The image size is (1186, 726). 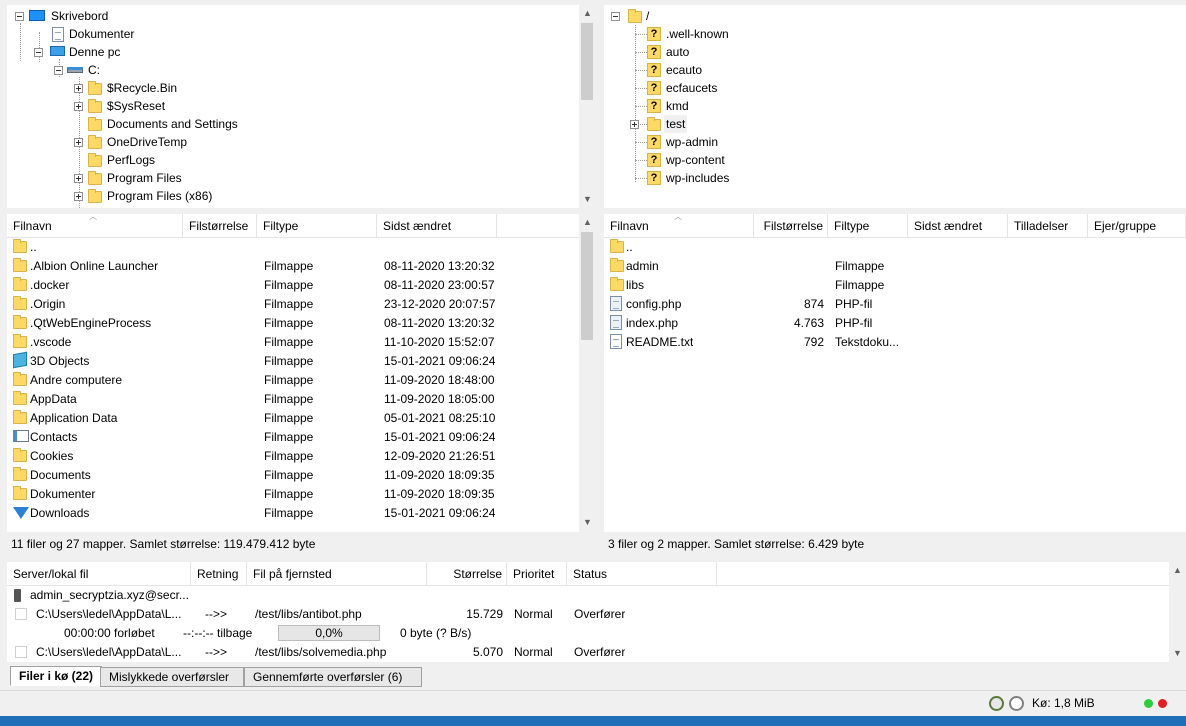 What do you see at coordinates (57, 51) in the screenshot?
I see `computer-icon` at bounding box center [57, 51].